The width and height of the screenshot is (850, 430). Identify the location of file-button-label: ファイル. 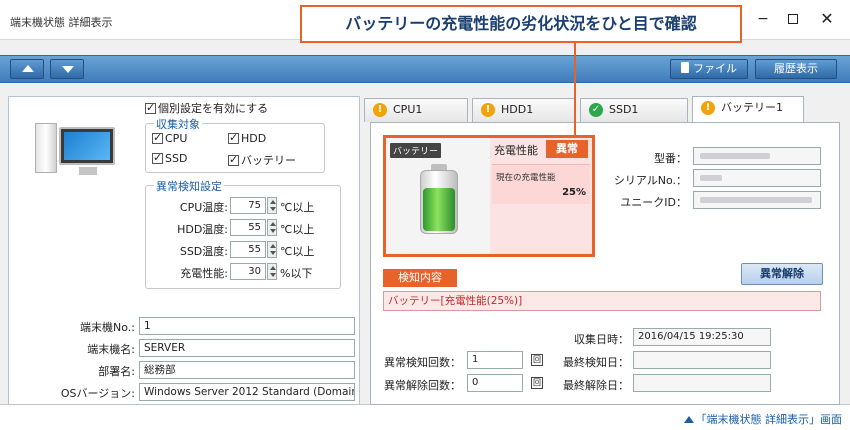
(715, 68).